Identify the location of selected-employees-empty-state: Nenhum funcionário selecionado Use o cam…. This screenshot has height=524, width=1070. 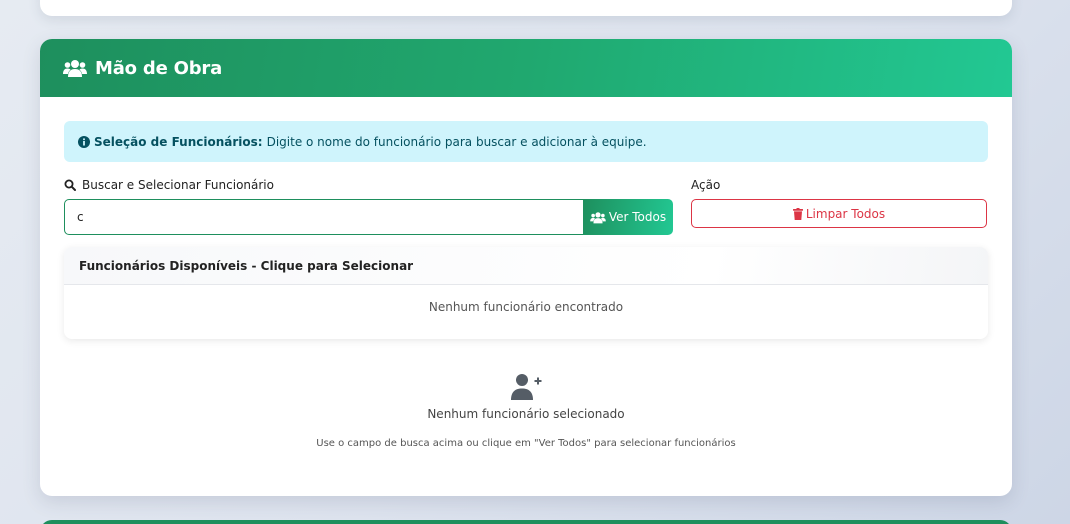
(526, 411).